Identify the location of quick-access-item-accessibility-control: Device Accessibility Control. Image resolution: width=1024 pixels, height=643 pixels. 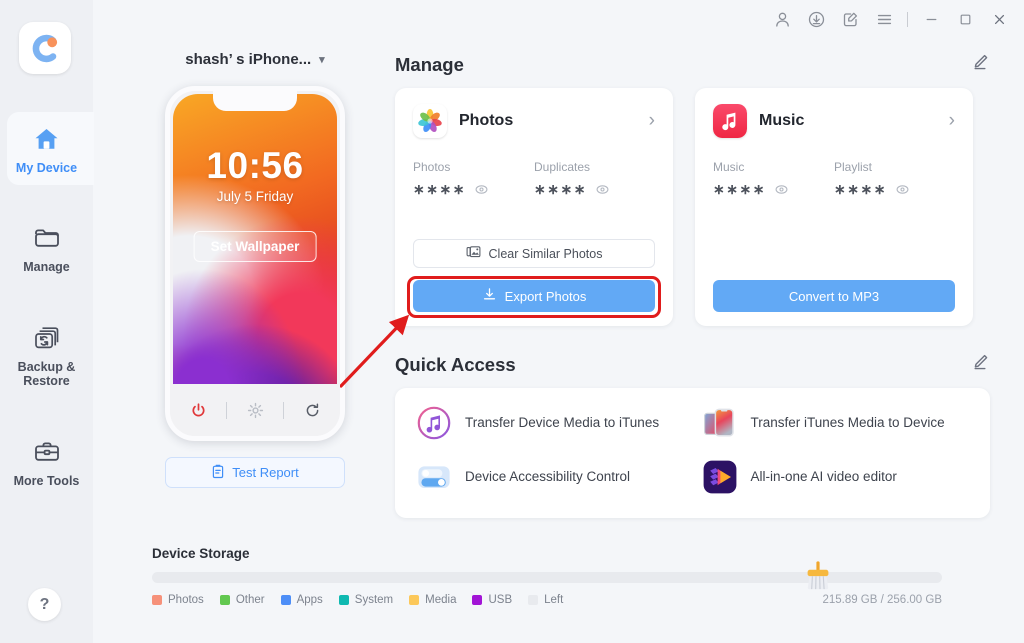
(550, 477).